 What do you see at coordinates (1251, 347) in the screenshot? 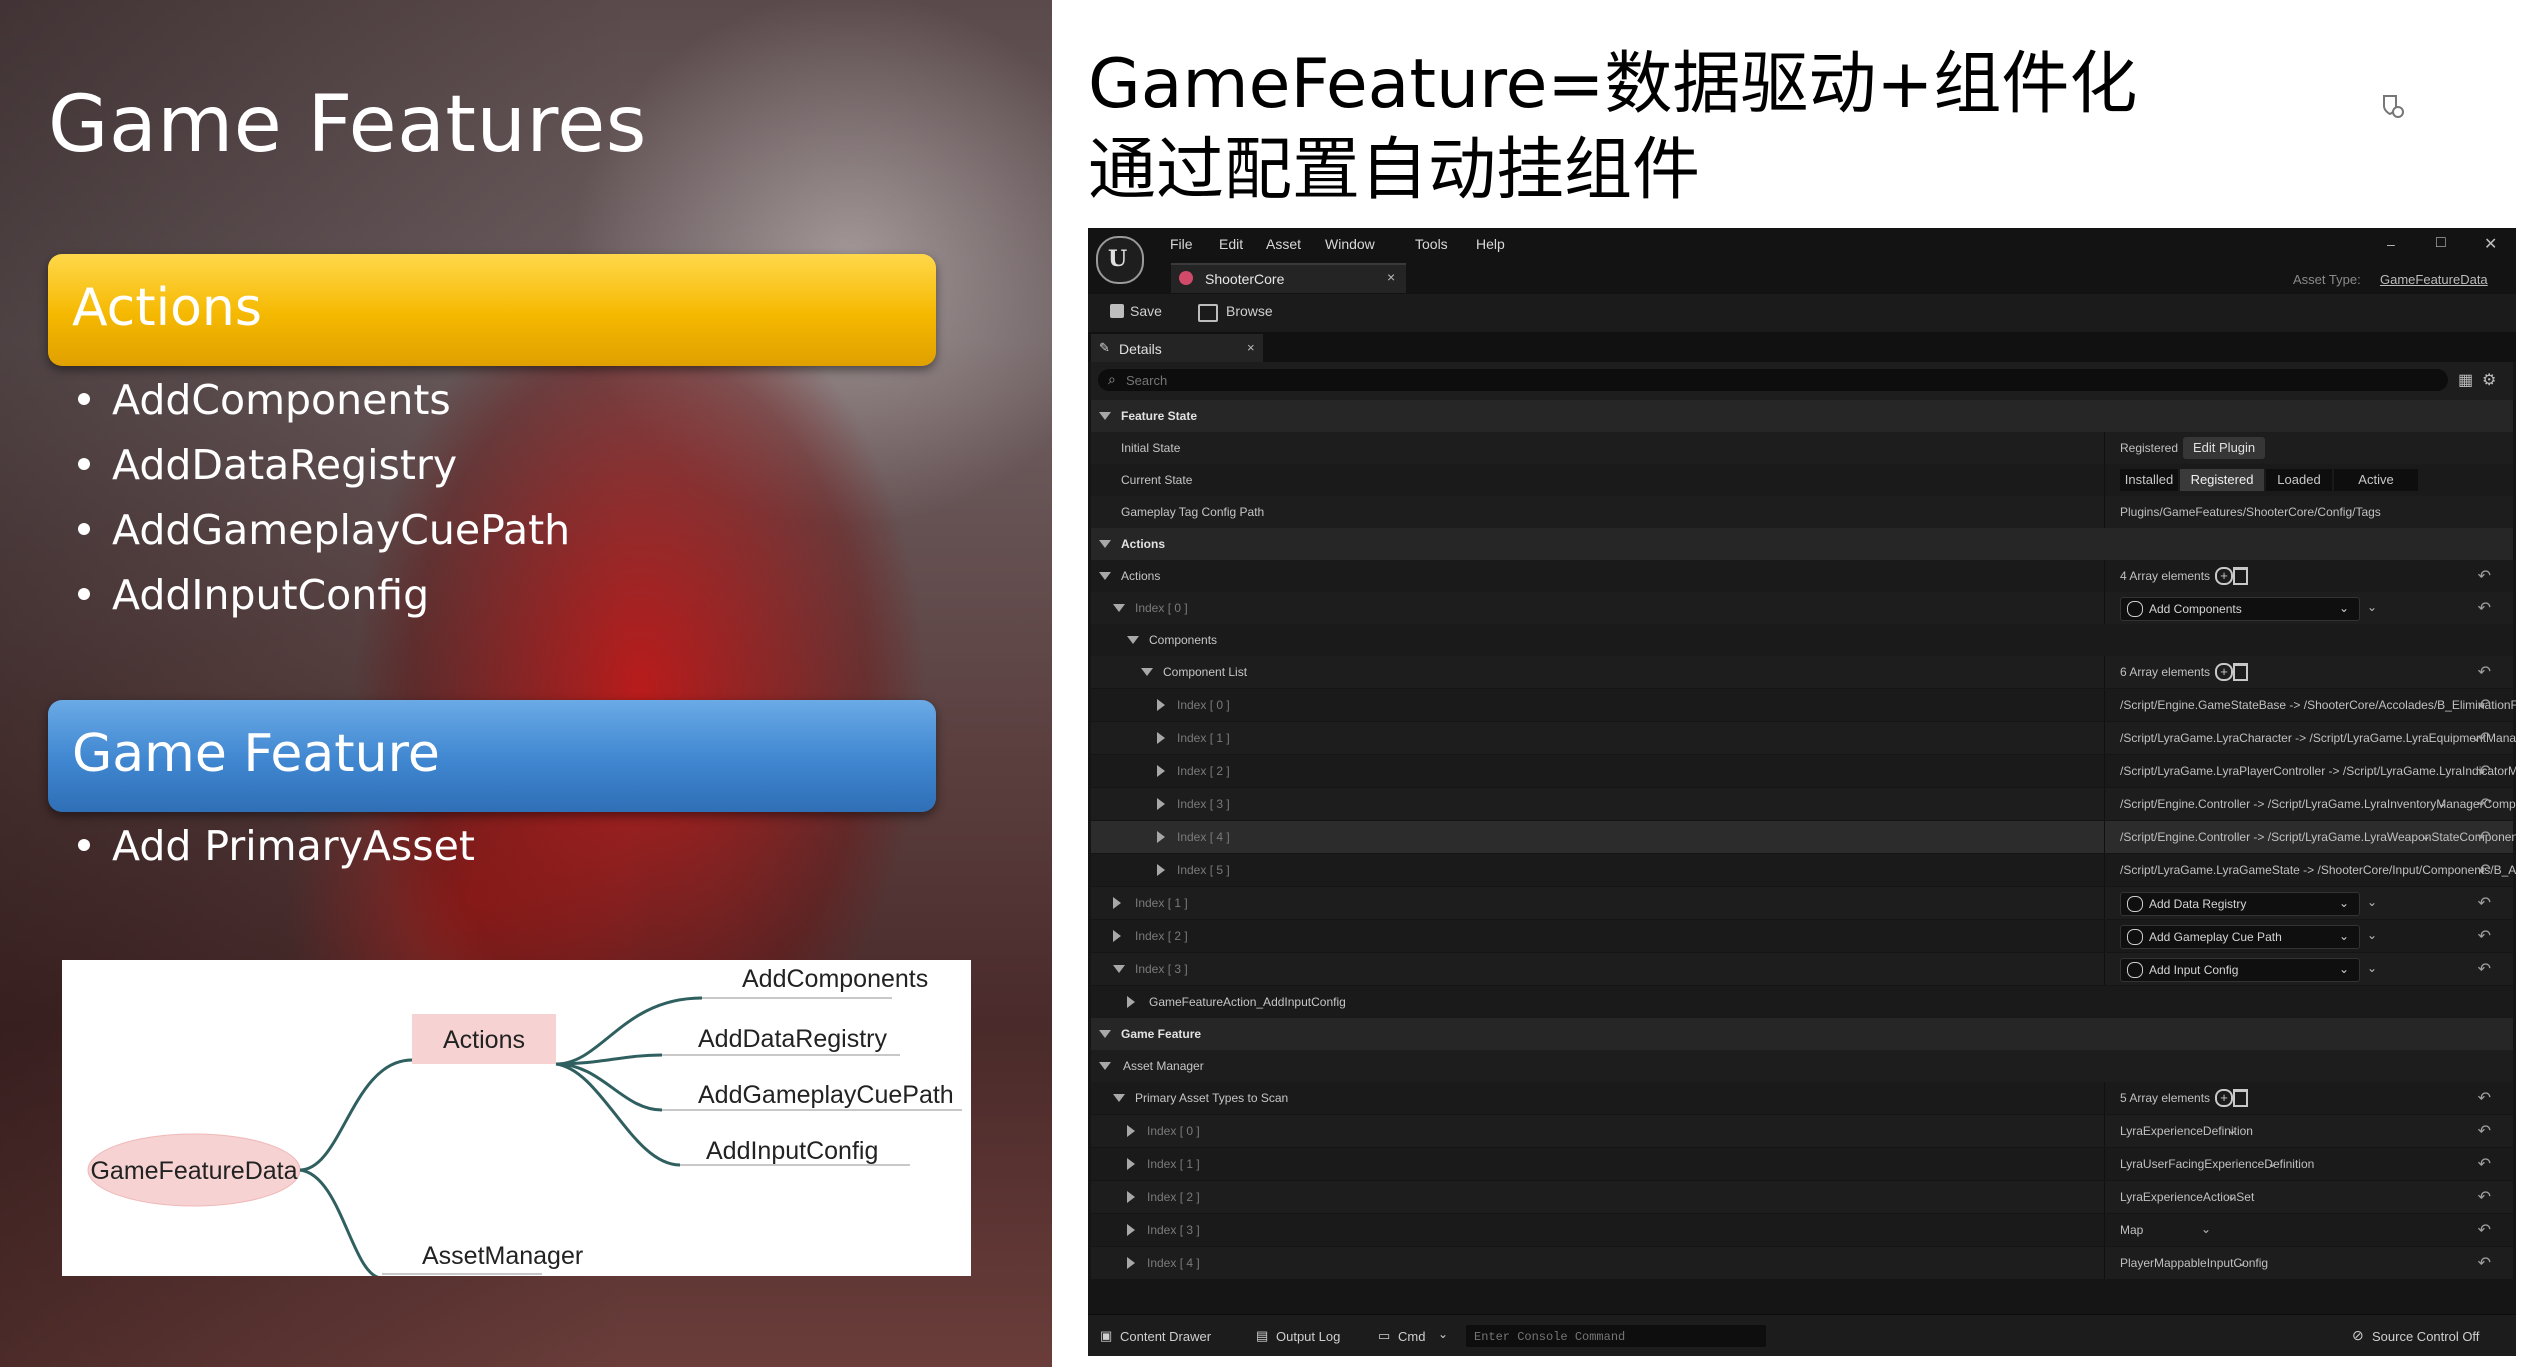
I see `details-close-icon: ×` at bounding box center [1251, 347].